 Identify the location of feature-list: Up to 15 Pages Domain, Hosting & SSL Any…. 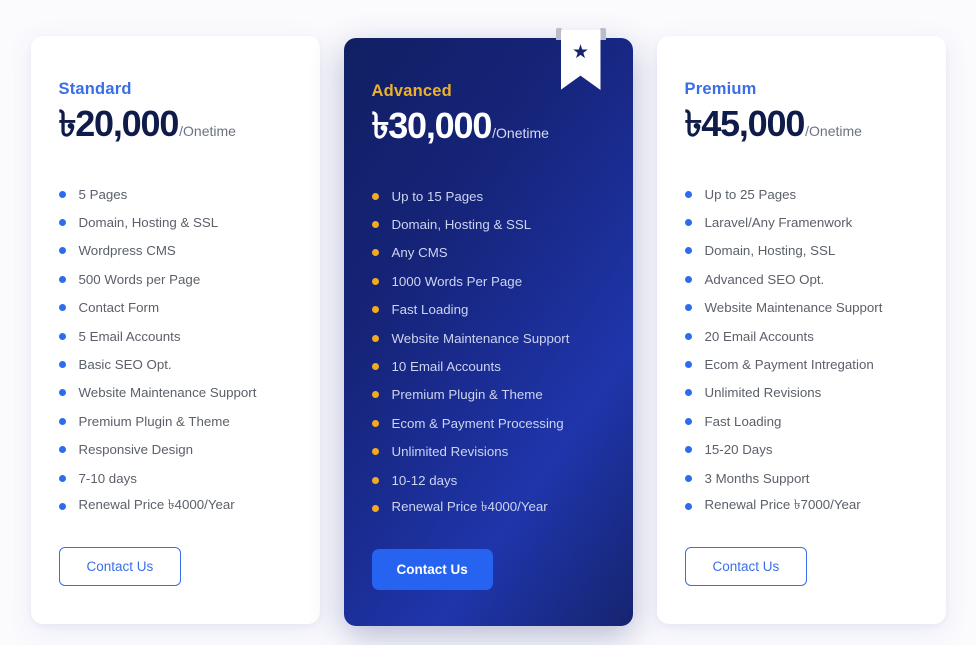
(488, 352).